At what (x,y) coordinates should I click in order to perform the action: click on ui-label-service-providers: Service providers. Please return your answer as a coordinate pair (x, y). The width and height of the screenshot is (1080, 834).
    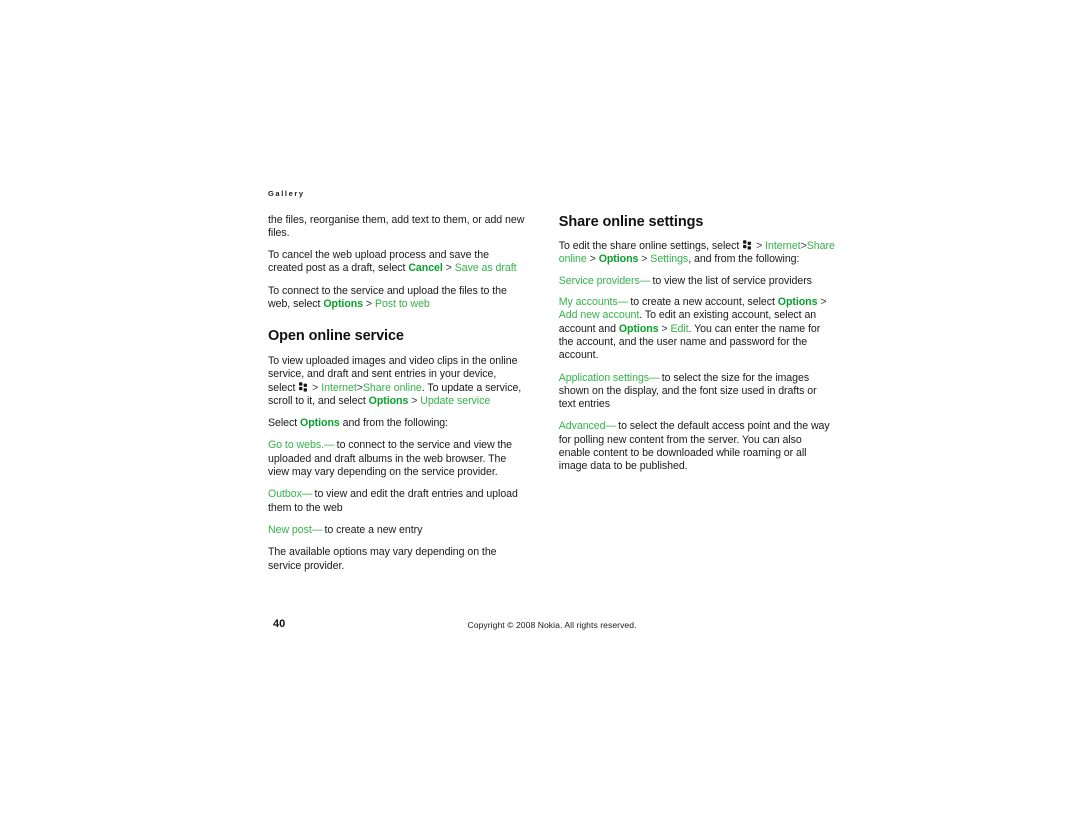
    Looking at the image, I should click on (599, 280).